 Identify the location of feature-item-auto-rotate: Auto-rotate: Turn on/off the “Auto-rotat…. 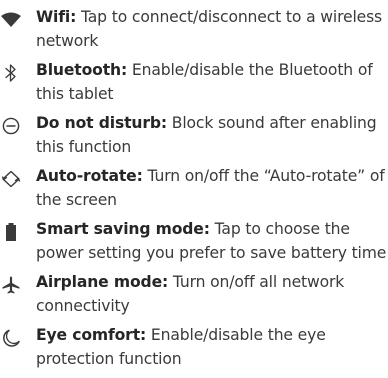
(194, 188).